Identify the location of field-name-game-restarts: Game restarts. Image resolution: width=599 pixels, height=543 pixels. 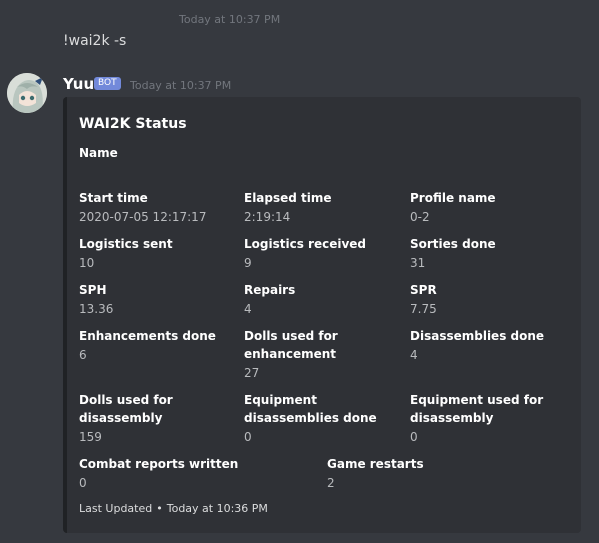
(375, 464).